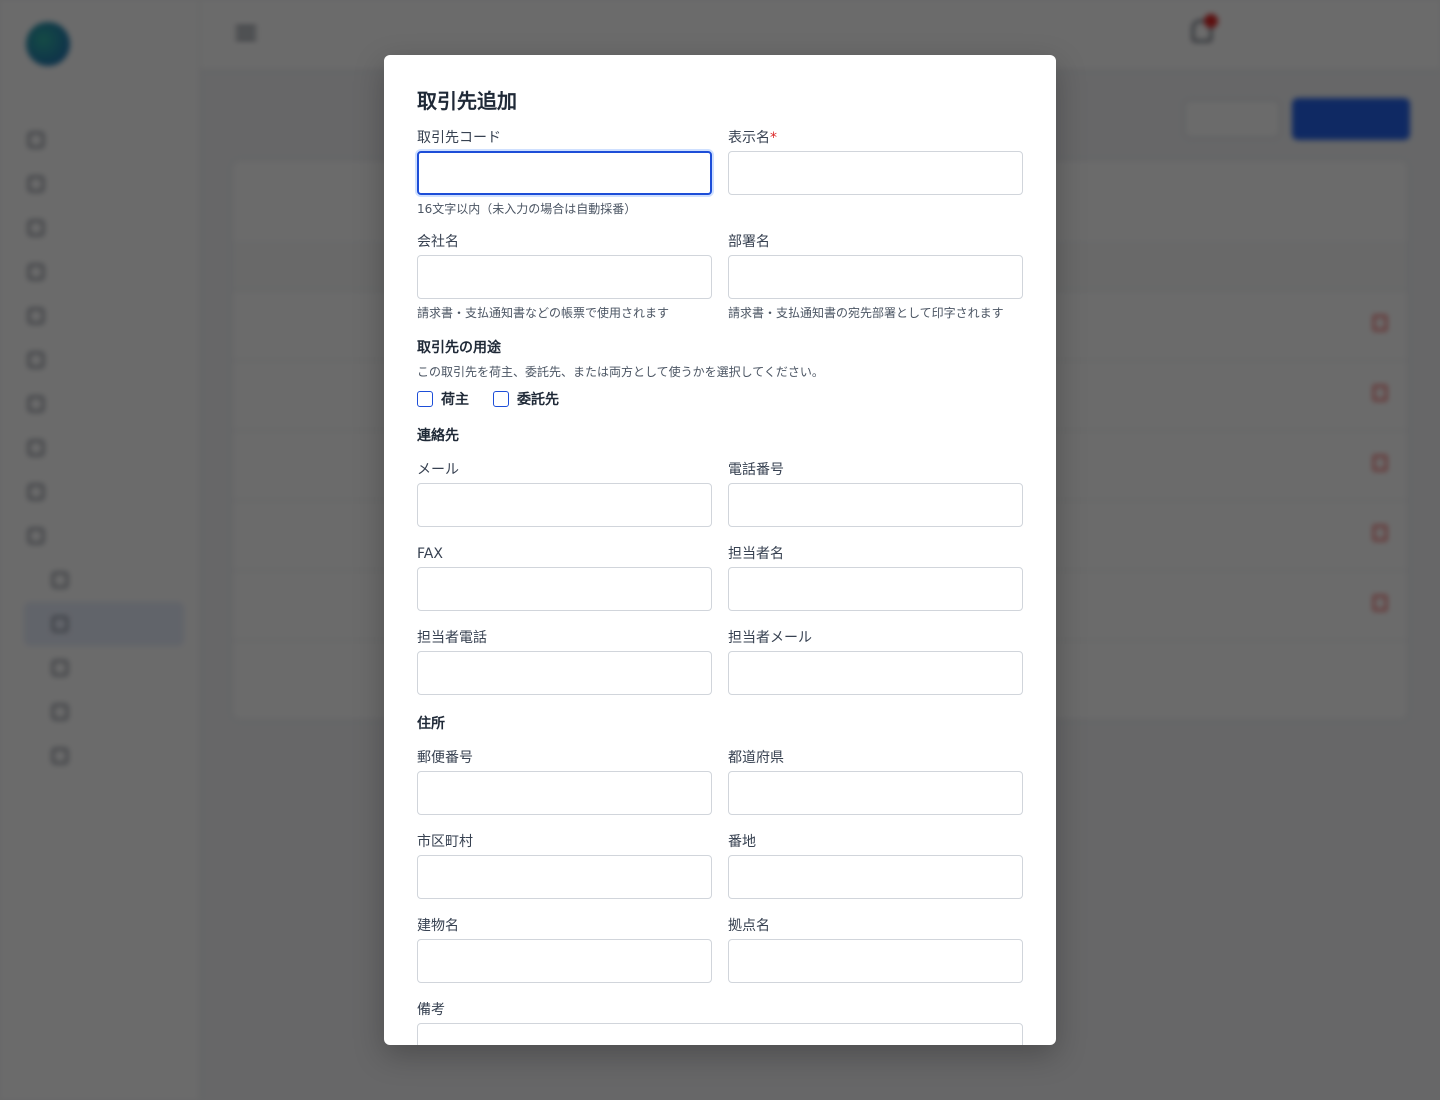 The height and width of the screenshot is (1100, 1440). Describe the element at coordinates (538, 400) in the screenshot. I see `contractor-checkbox-label: 委託先` at that location.